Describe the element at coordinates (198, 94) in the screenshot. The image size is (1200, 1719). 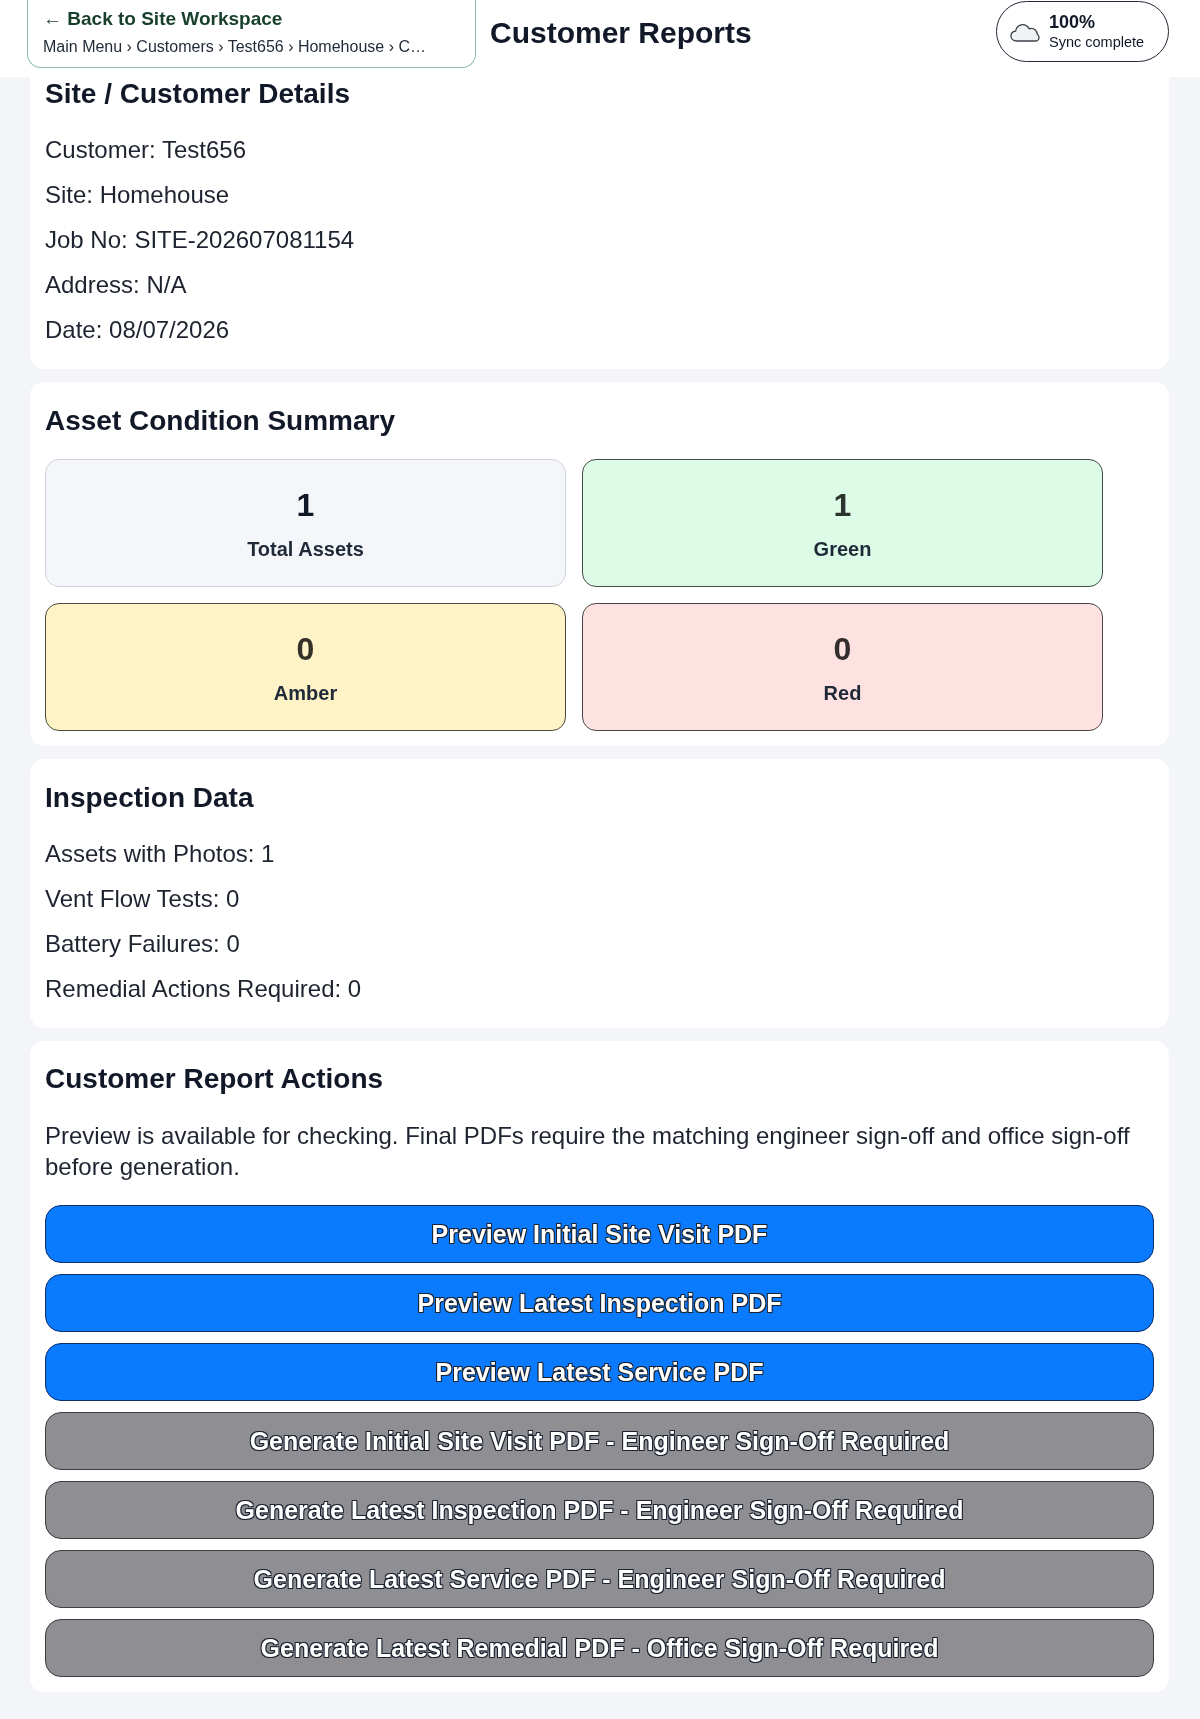
I see `section-title: Site / Customer Details` at that location.